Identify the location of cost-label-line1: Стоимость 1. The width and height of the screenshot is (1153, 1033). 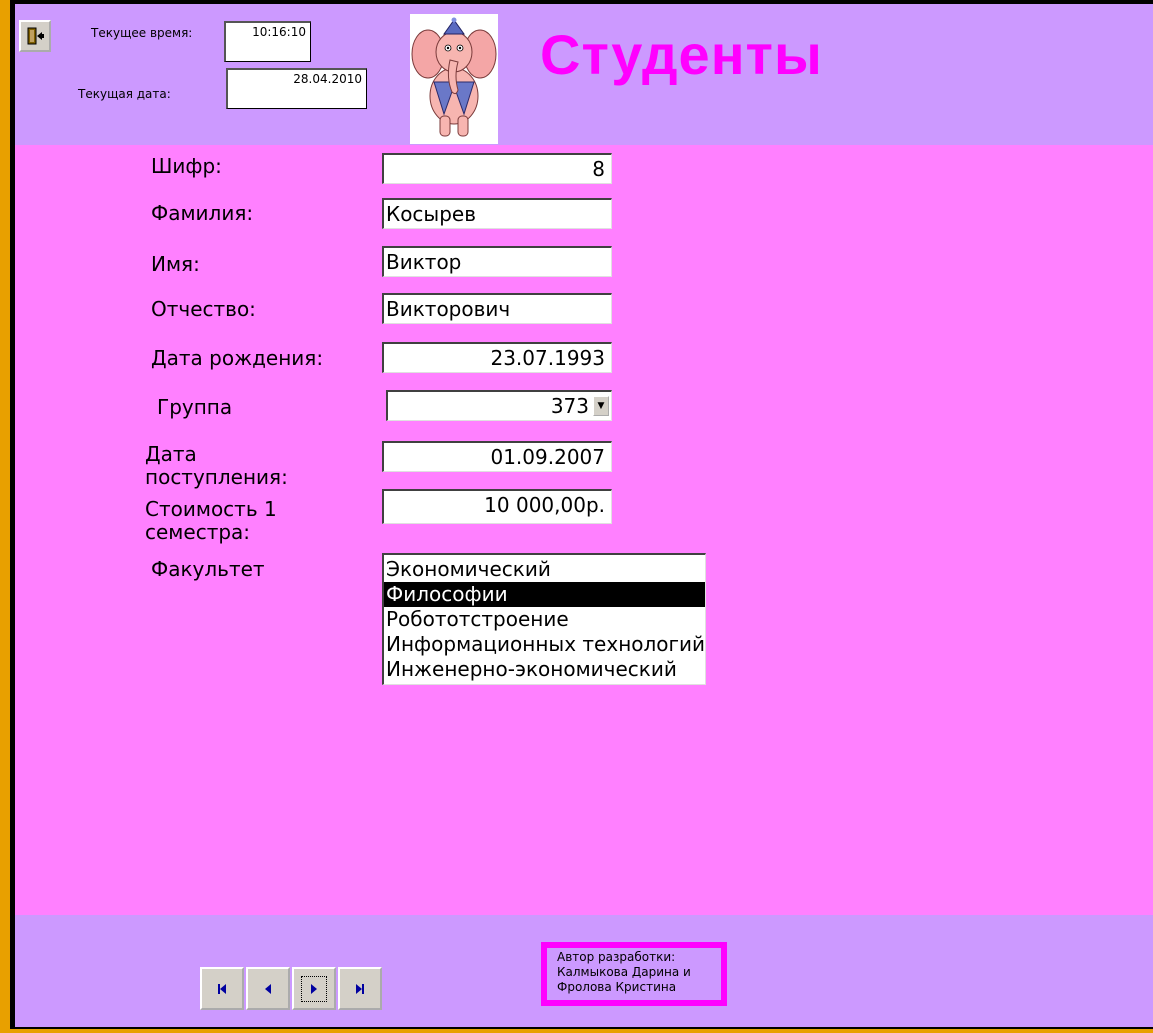
(211, 509).